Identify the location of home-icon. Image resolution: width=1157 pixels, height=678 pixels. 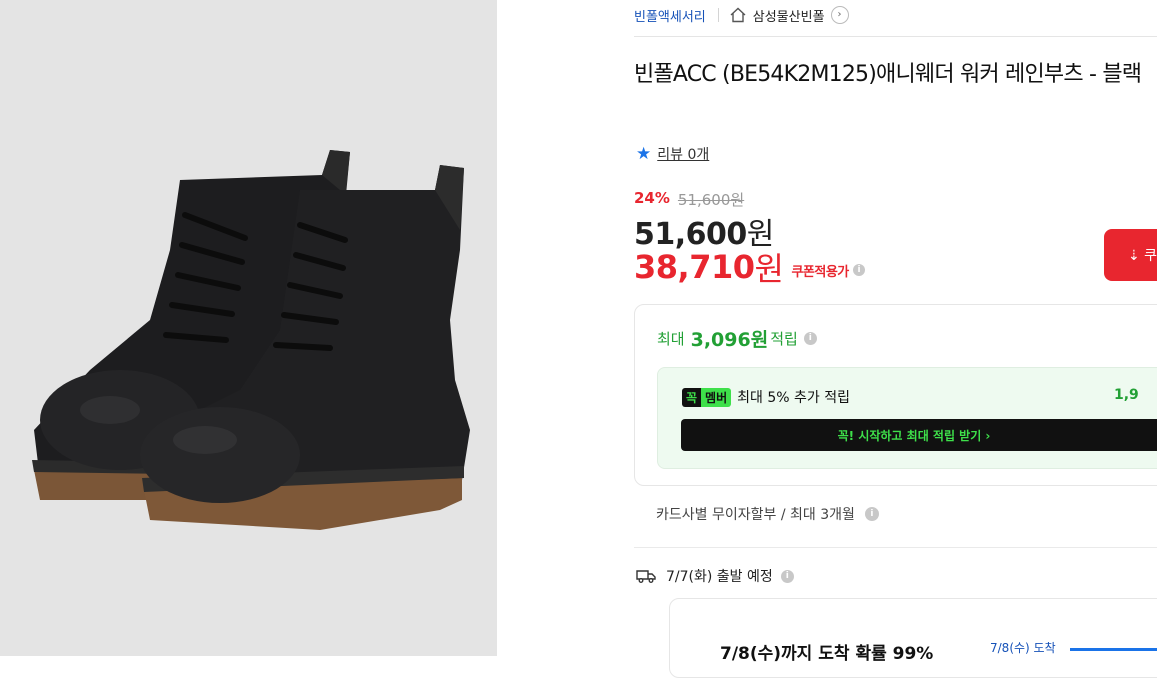
(738, 15).